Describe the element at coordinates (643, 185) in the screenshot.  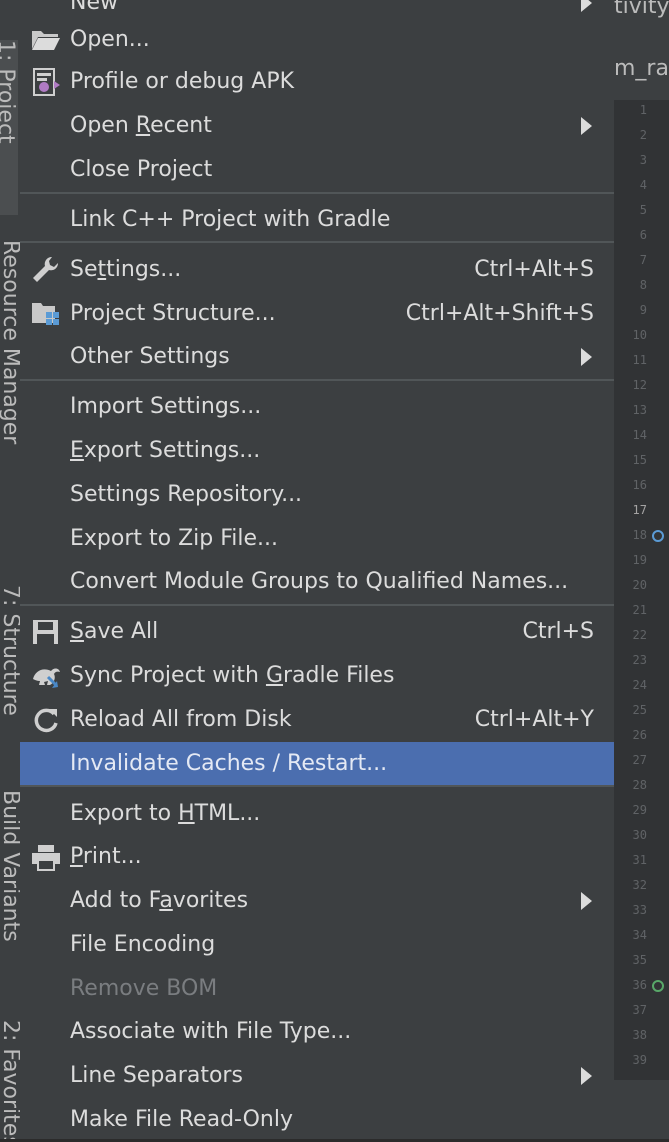
I see `line-number: 4` at that location.